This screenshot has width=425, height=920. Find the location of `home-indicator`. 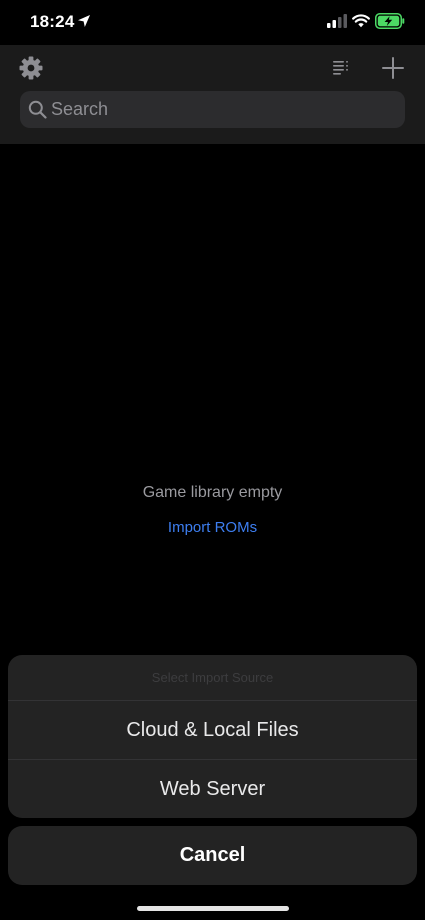

home-indicator is located at coordinates (213, 908).